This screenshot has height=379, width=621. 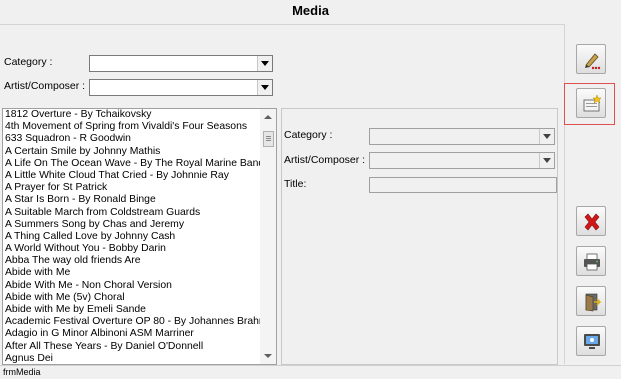 I want to click on filter-artist-label: Artist/Composer :, so click(x=45, y=86).